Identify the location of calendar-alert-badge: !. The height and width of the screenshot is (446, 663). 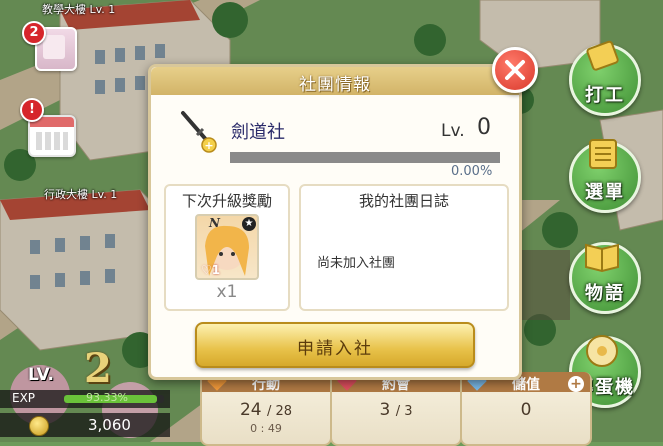
(32, 110).